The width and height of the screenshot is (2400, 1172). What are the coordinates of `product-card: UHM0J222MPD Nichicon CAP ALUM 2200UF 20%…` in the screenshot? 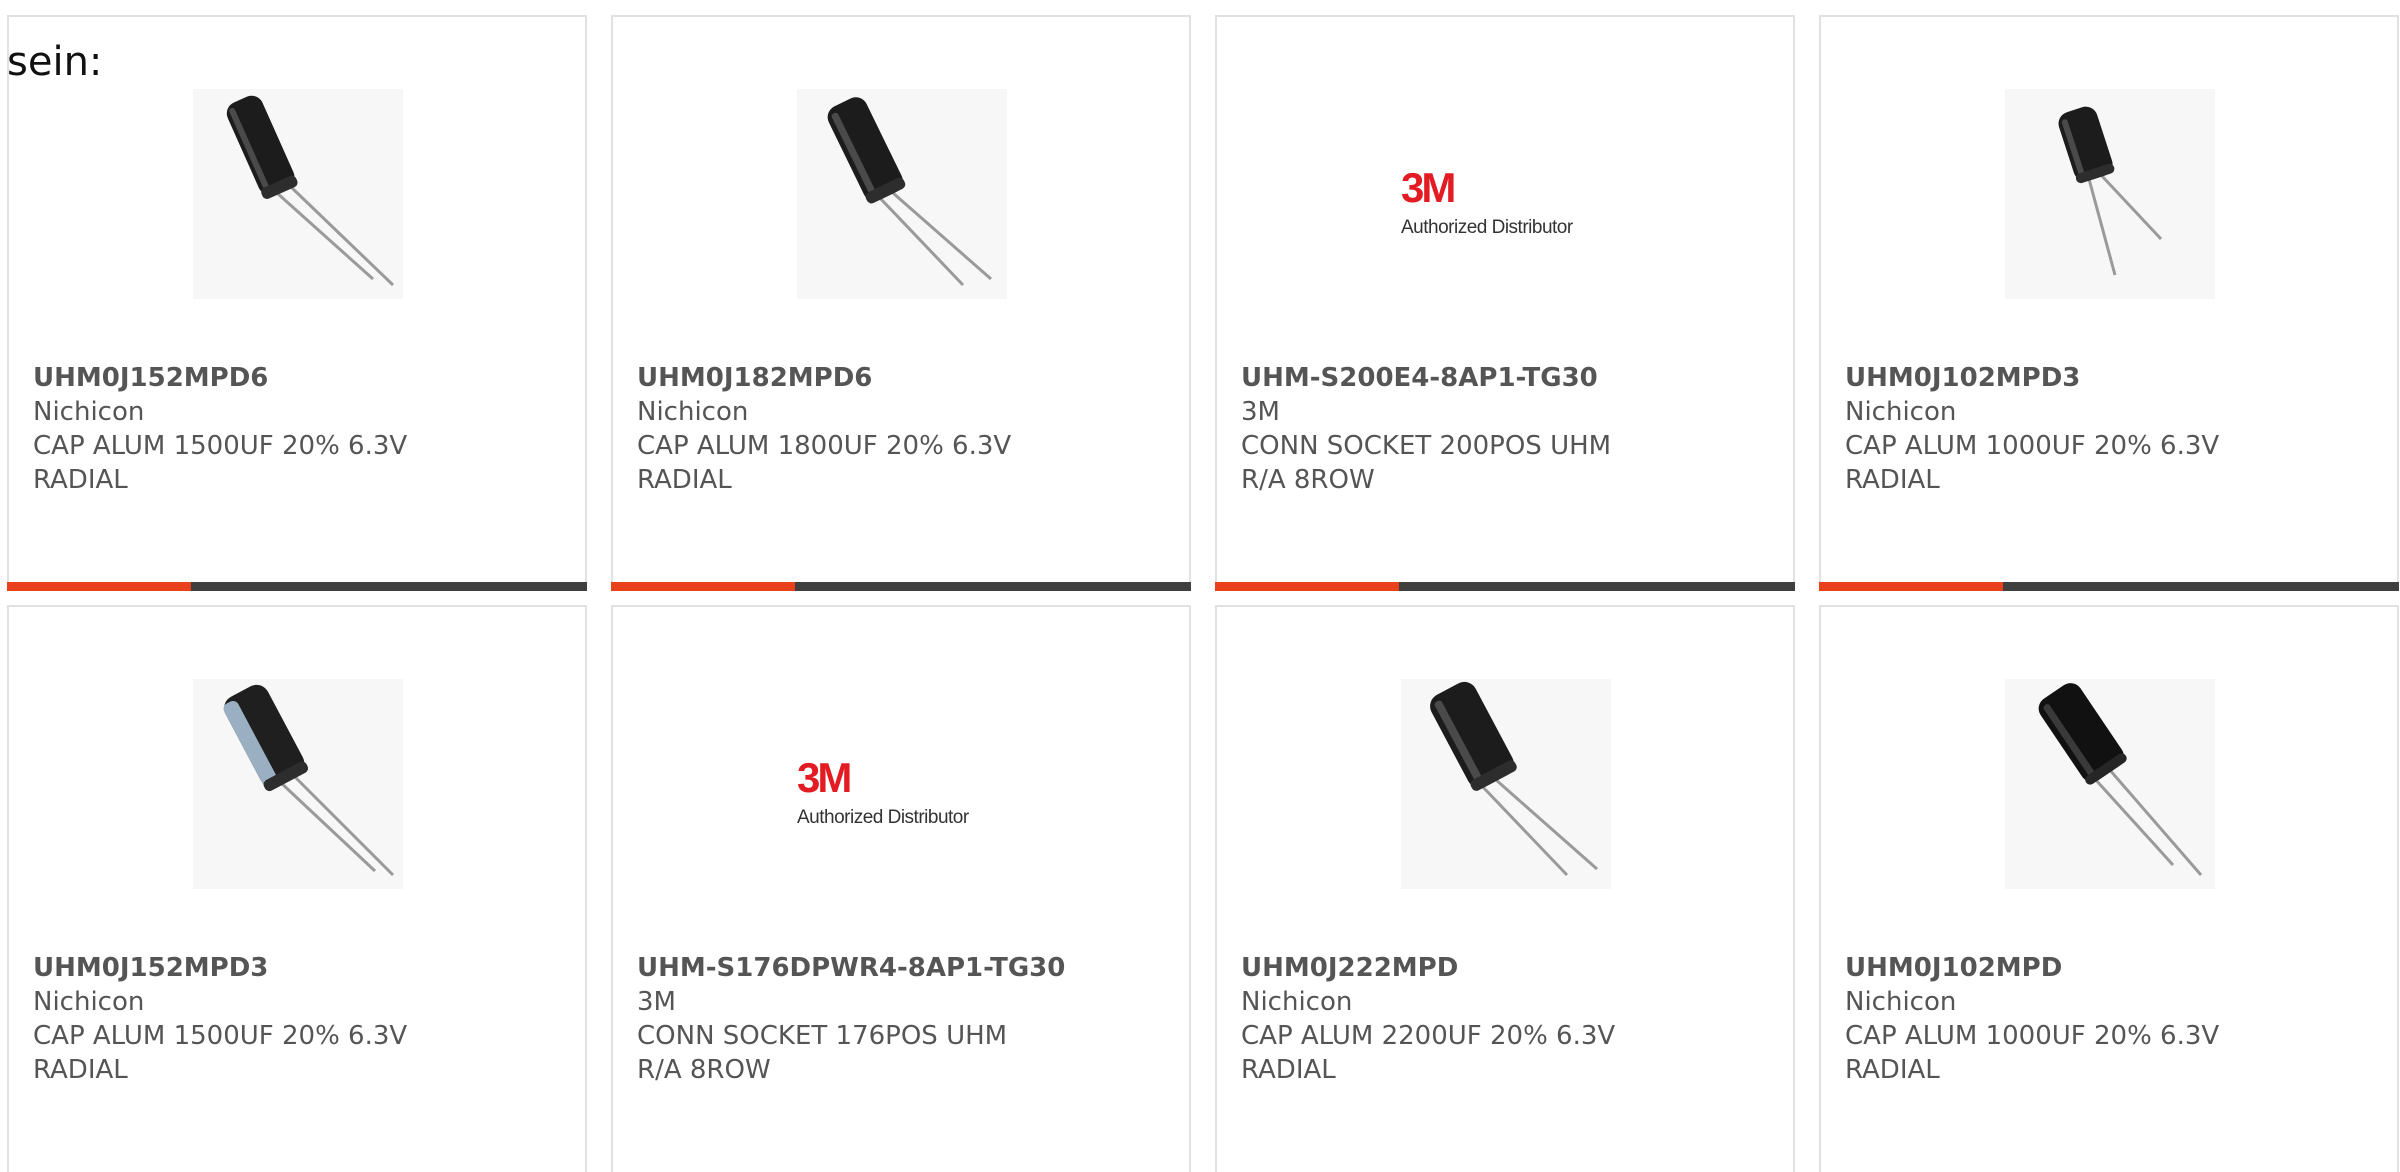 It's located at (1505, 888).